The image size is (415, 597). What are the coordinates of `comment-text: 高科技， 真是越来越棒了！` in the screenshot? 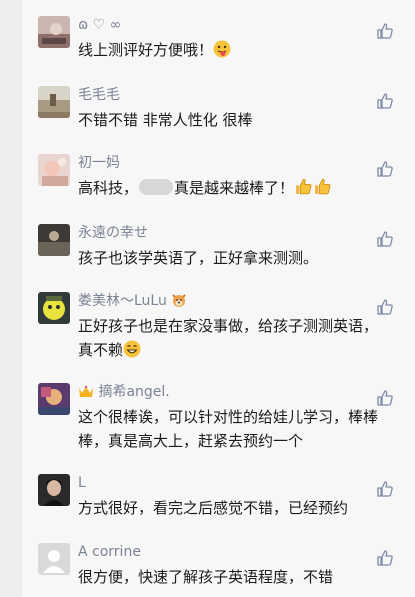 It's located at (228, 189).